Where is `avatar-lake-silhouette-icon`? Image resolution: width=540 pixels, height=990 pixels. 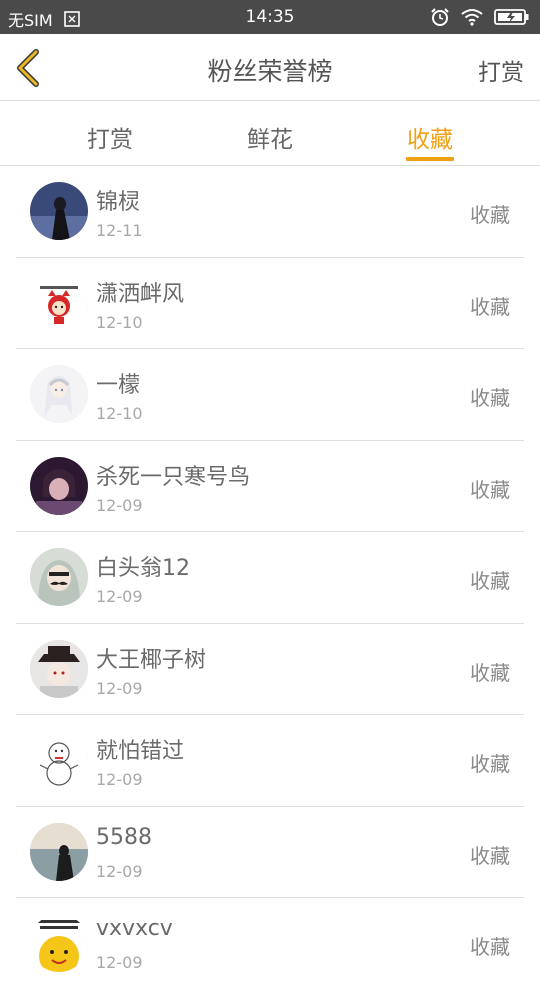
avatar-lake-silhouette-icon is located at coordinates (59, 851).